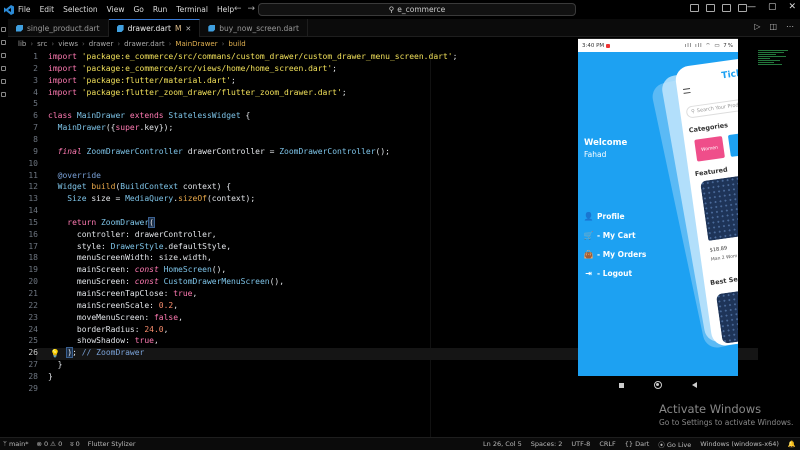 Image resolution: width=800 pixels, height=450 pixels. I want to click on drawer-item-profile: 👤 Profile, so click(604, 216).